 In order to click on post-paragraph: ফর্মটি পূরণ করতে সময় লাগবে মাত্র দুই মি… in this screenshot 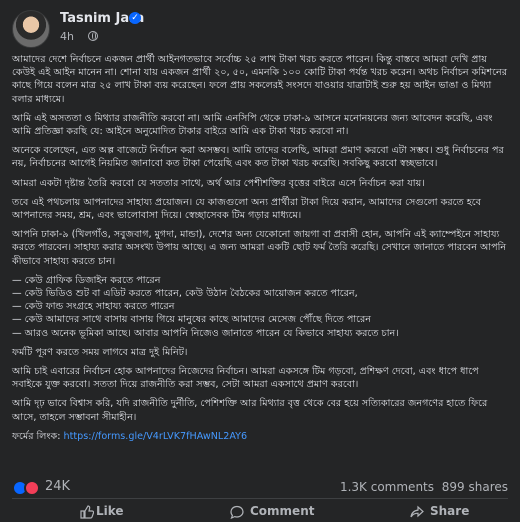, I will do `click(100, 352)`.